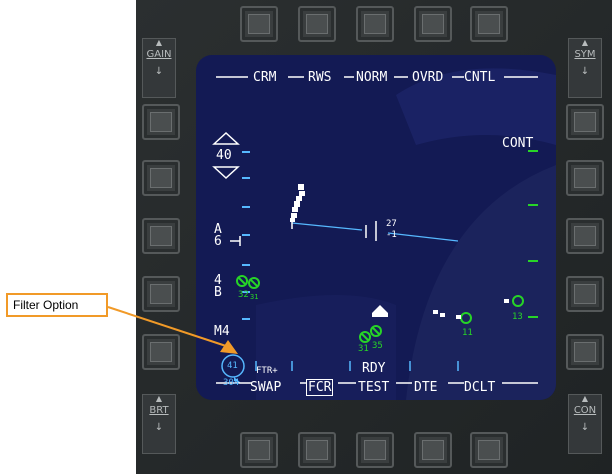  Describe the element at coordinates (585, 427) in the screenshot. I see `con-down-icon: ↓` at that location.